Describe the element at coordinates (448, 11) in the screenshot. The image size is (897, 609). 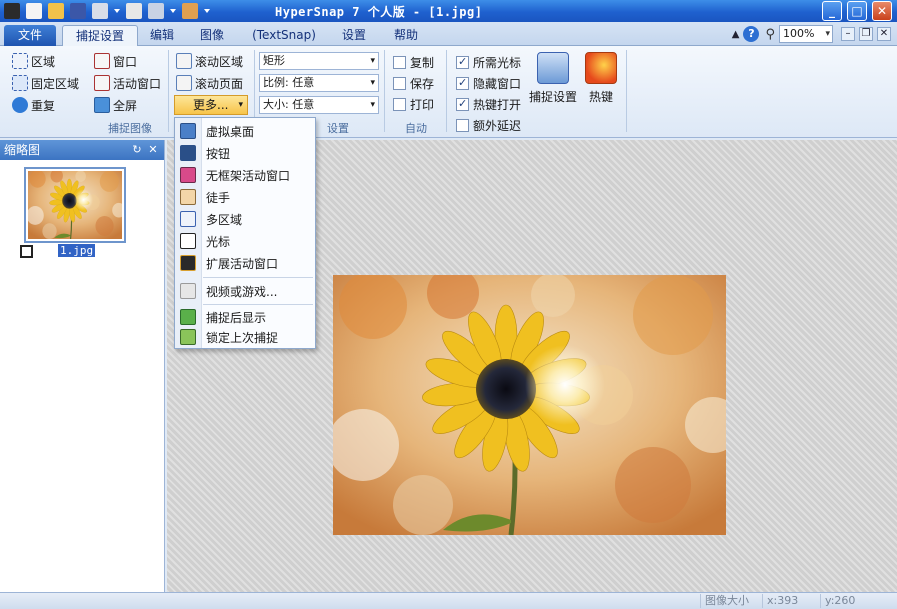
I see `title-bar: HyperSnap 7 个人版 - [1.jpg] _ □ ✕` at that location.